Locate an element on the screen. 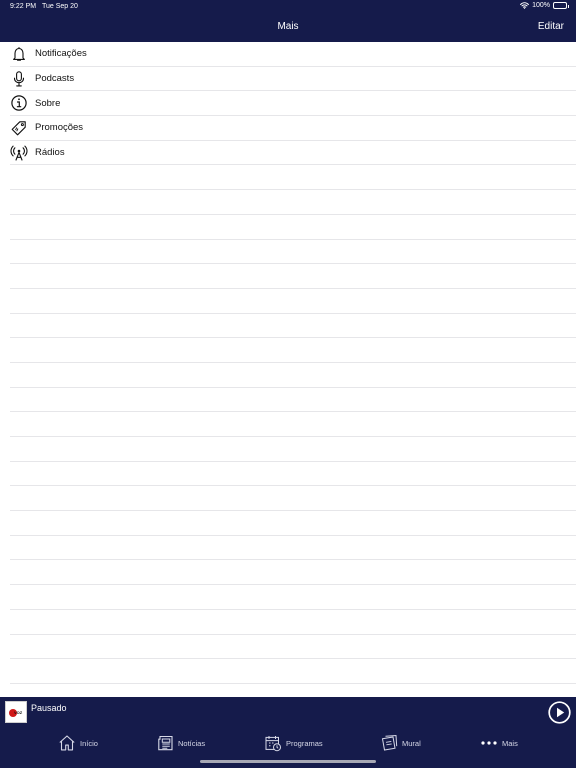  play-button is located at coordinates (559, 712).